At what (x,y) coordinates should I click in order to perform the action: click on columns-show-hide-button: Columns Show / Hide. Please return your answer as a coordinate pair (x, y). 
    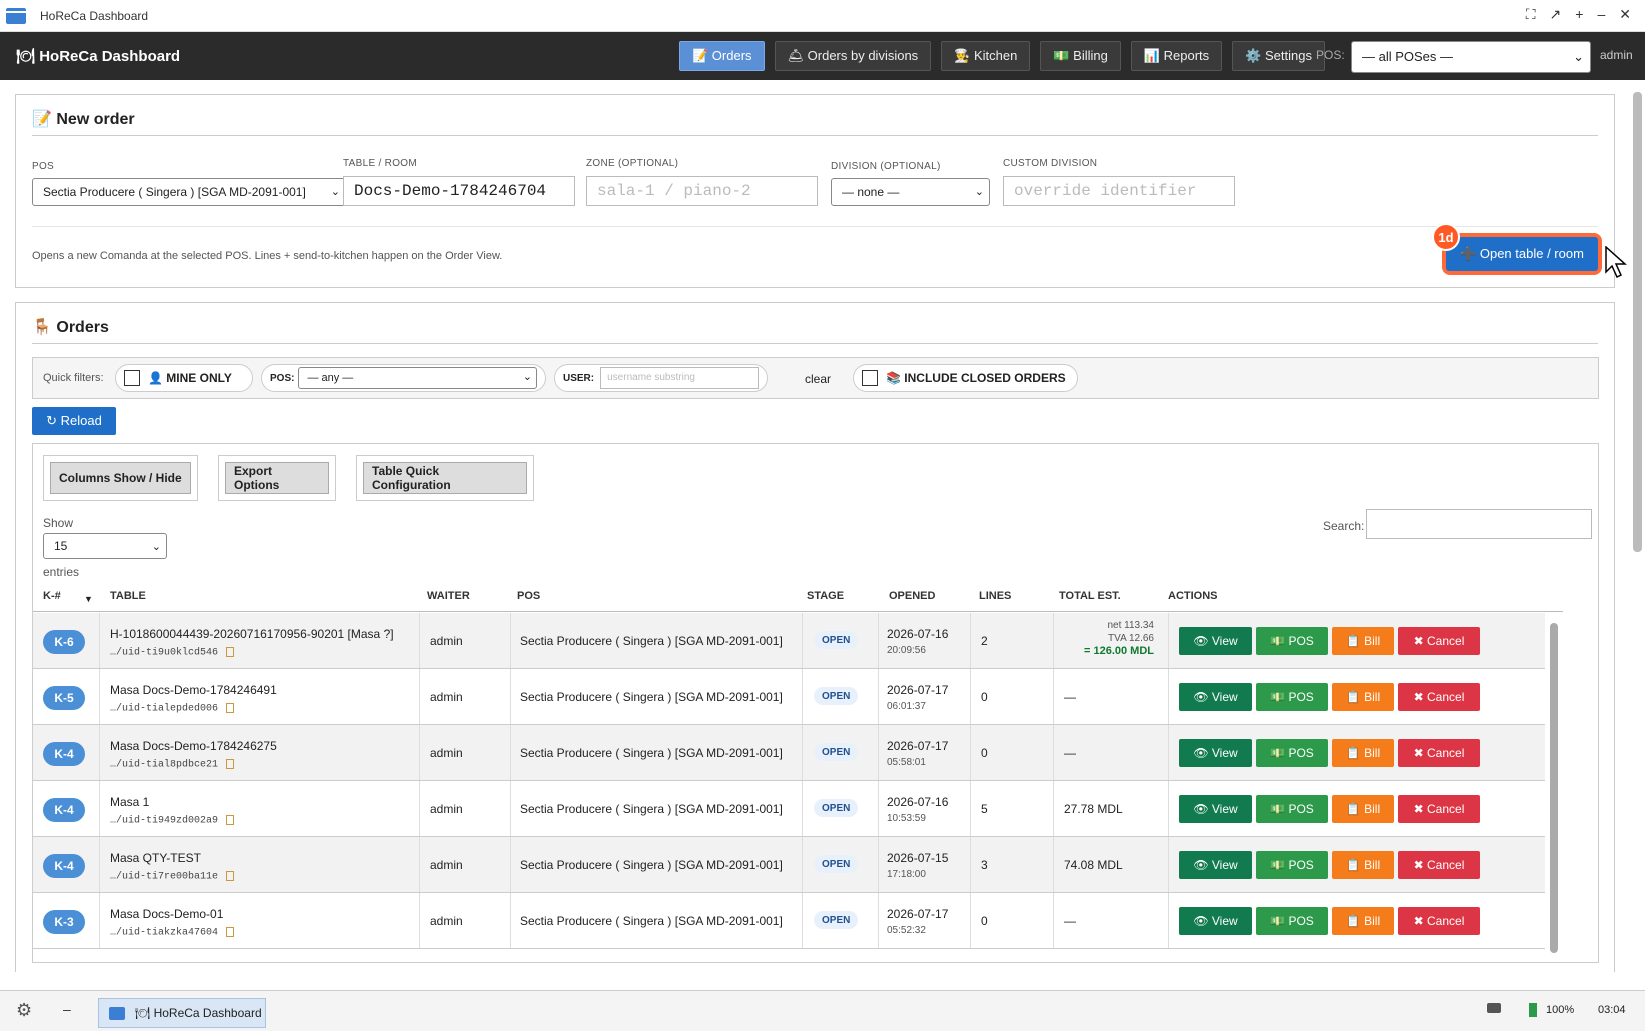
    Looking at the image, I should click on (120, 478).